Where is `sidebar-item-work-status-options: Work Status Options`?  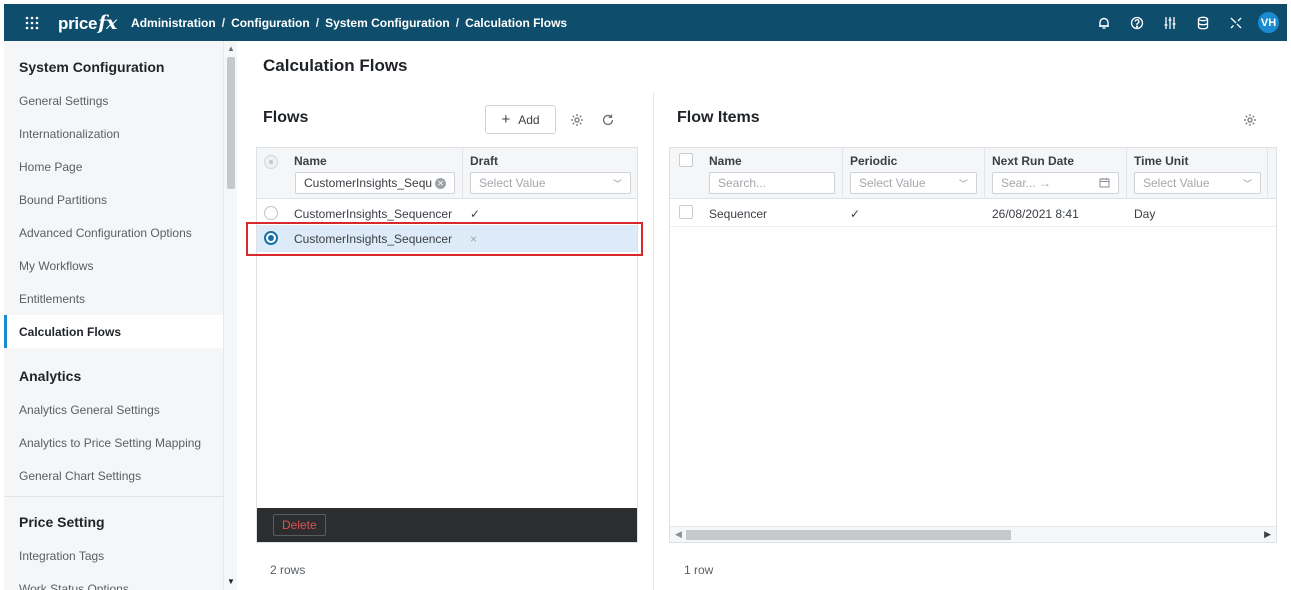 sidebar-item-work-status-options: Work Status Options is located at coordinates (113, 581).